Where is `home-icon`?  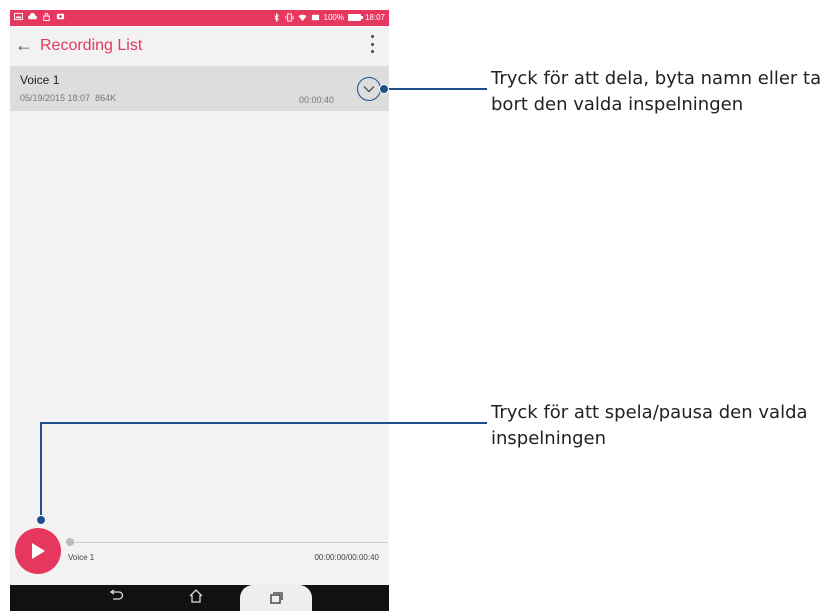 home-icon is located at coordinates (196, 598).